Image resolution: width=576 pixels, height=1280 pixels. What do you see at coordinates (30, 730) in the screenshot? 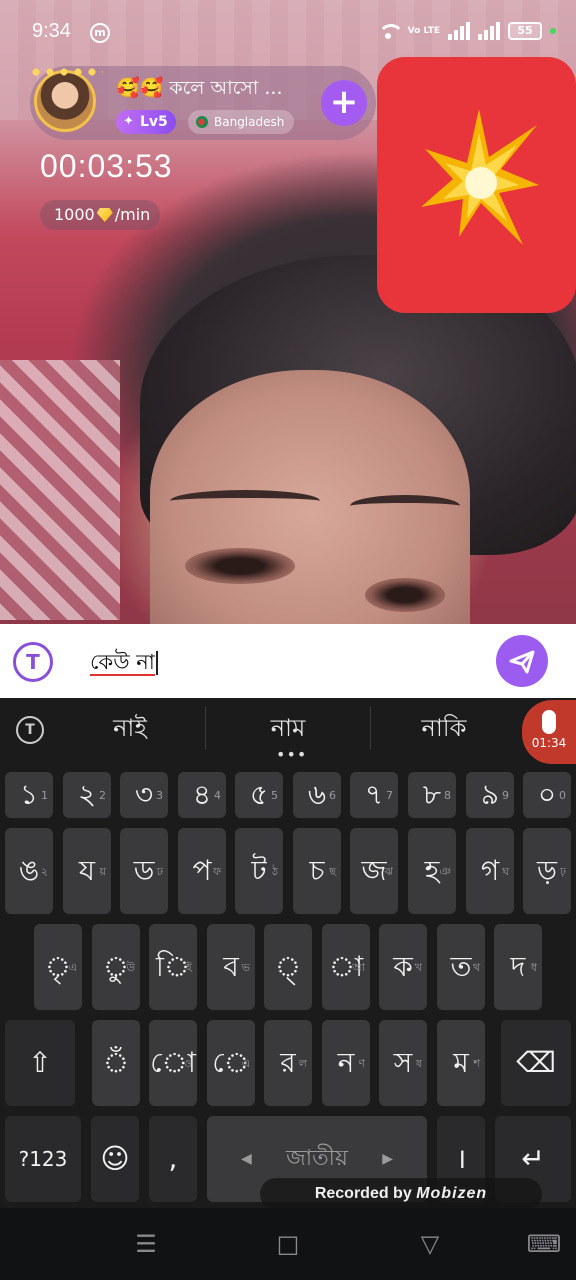
I see `keyboard-translate-icon: T` at bounding box center [30, 730].